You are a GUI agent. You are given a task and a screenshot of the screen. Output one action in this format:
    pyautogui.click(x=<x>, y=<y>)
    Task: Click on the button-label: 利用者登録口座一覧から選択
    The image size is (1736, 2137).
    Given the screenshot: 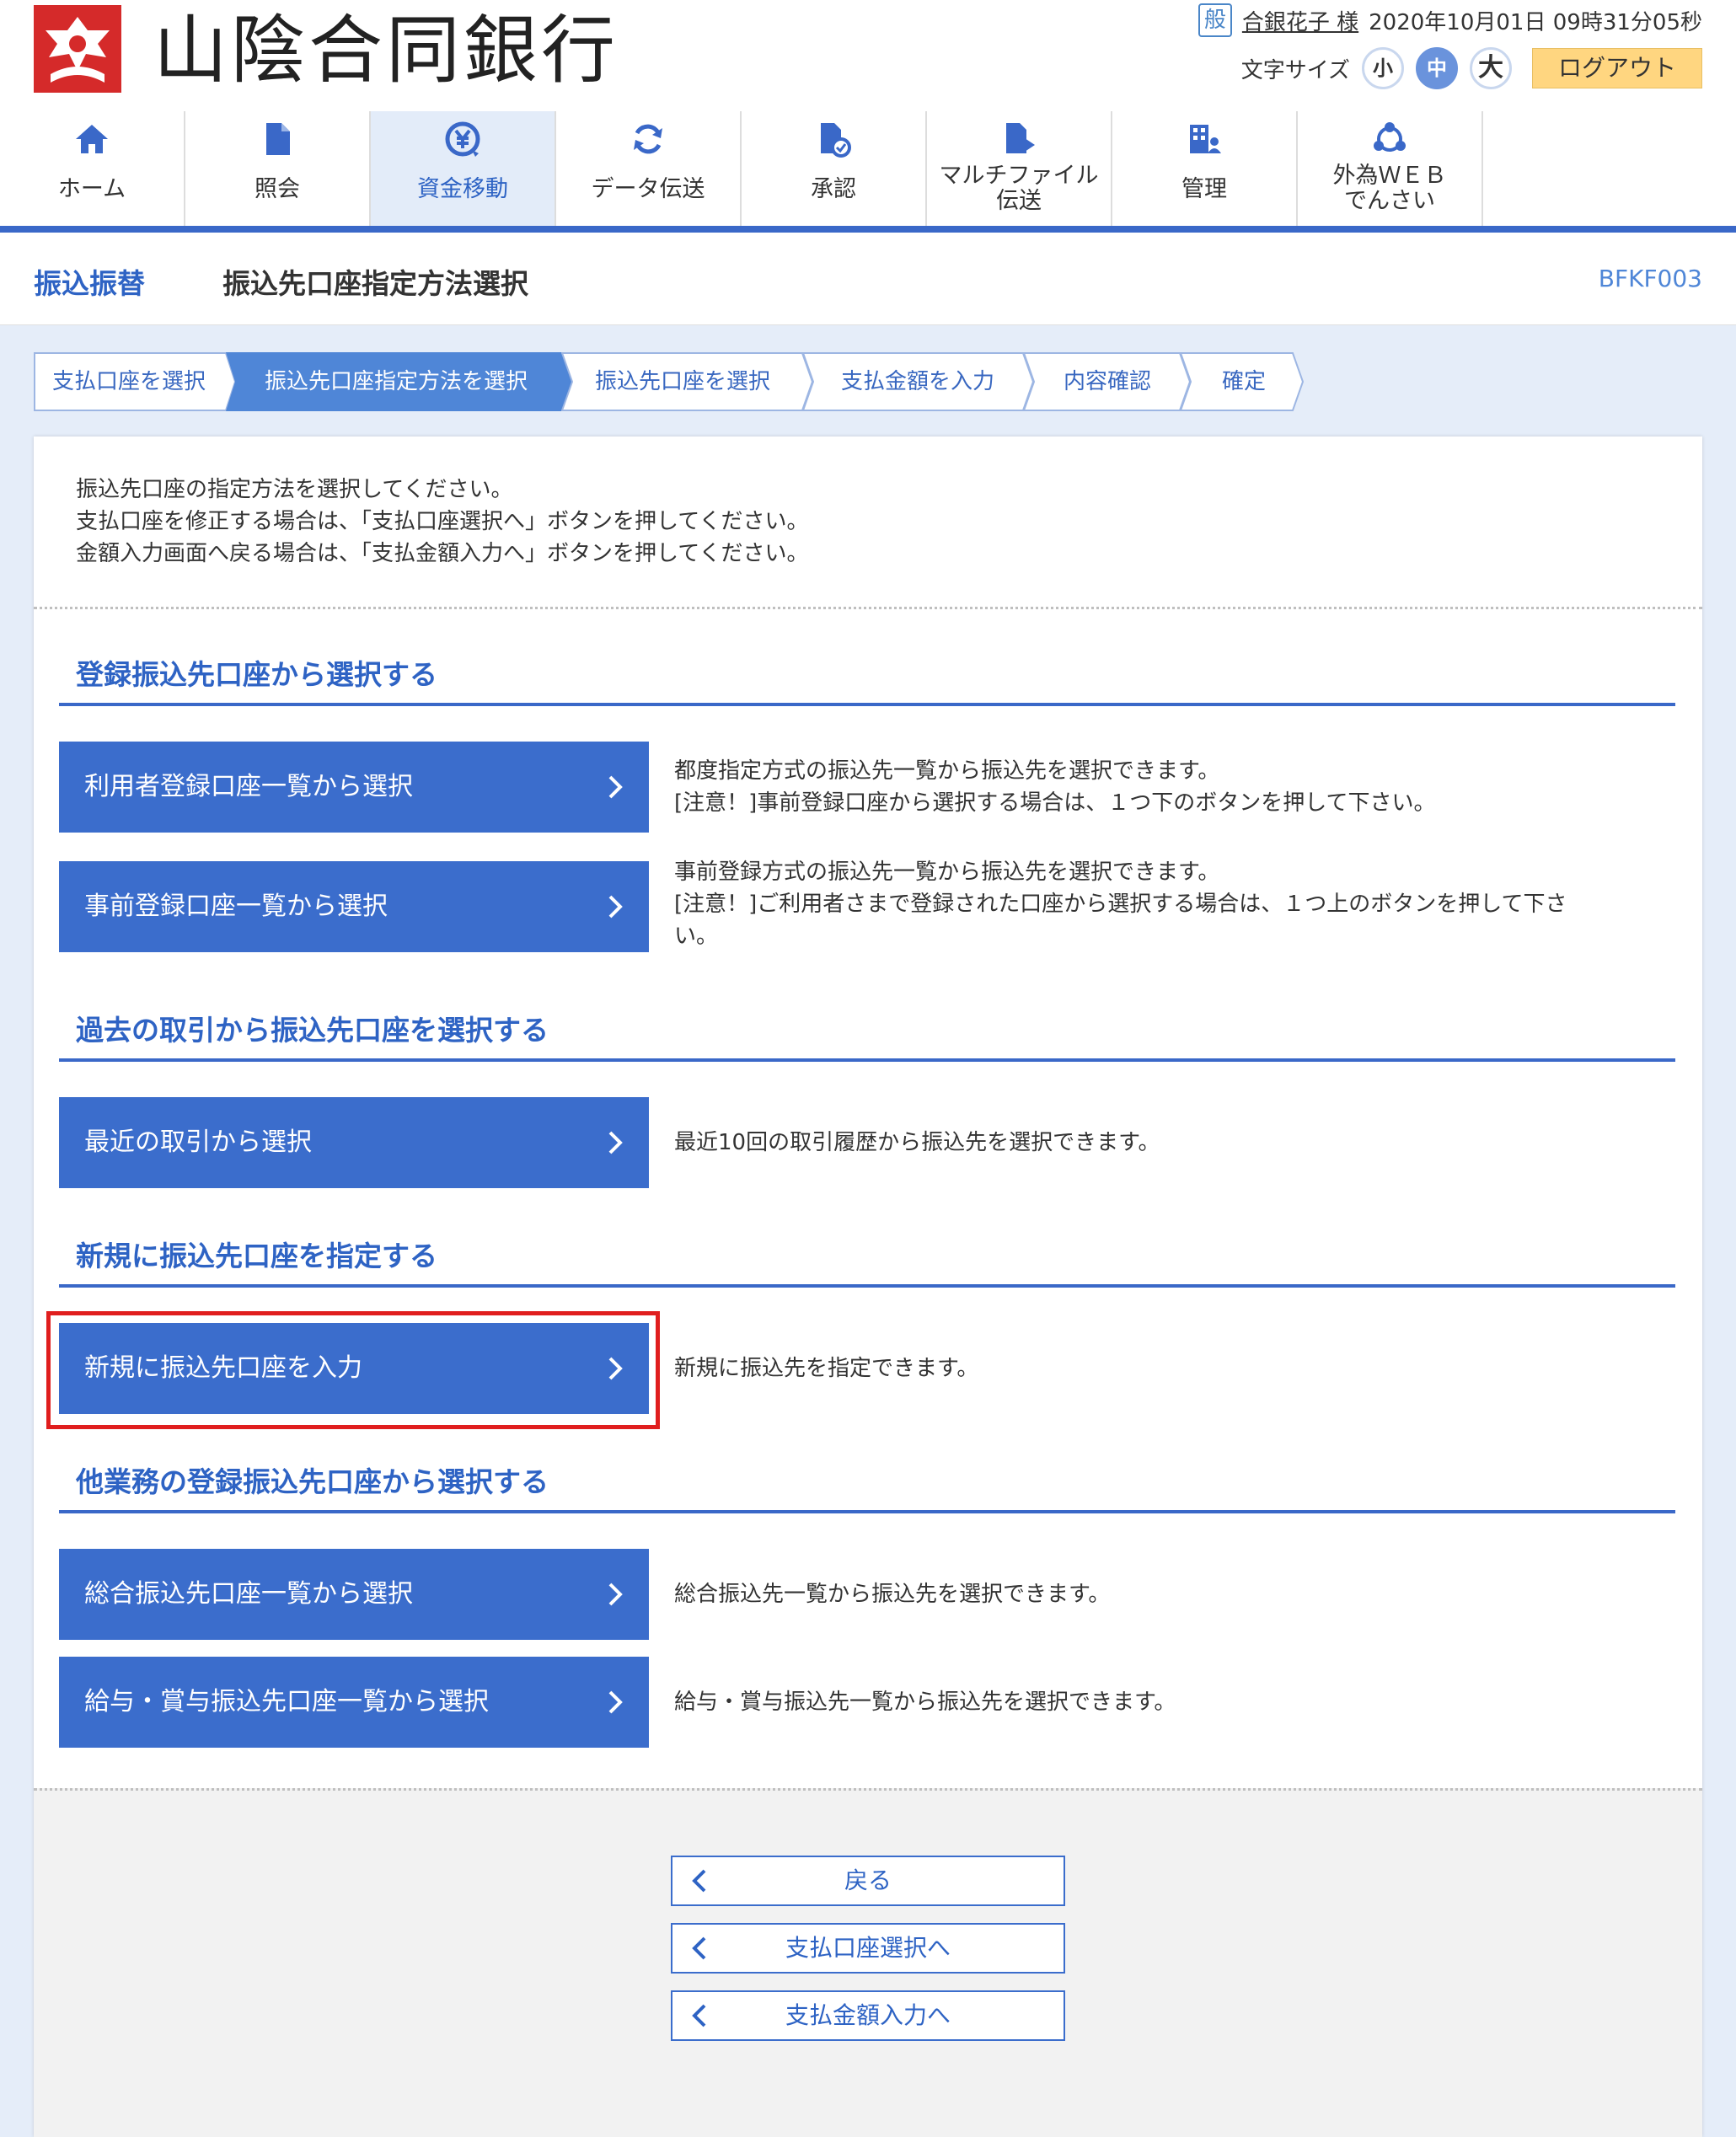 What is the action you would take?
    pyautogui.click(x=248, y=786)
    